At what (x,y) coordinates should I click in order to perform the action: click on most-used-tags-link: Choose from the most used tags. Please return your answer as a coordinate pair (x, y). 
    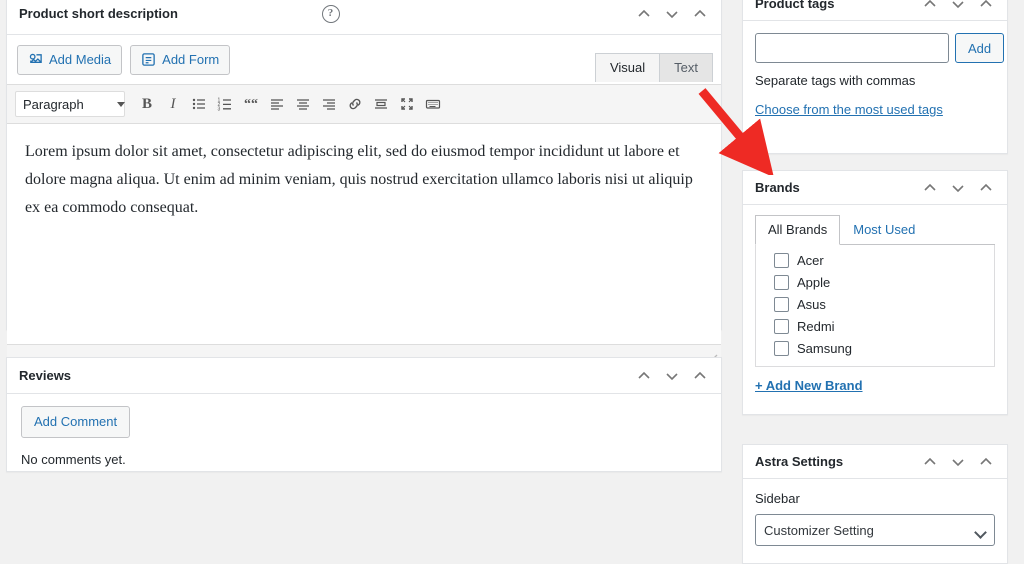
    Looking at the image, I should click on (849, 109).